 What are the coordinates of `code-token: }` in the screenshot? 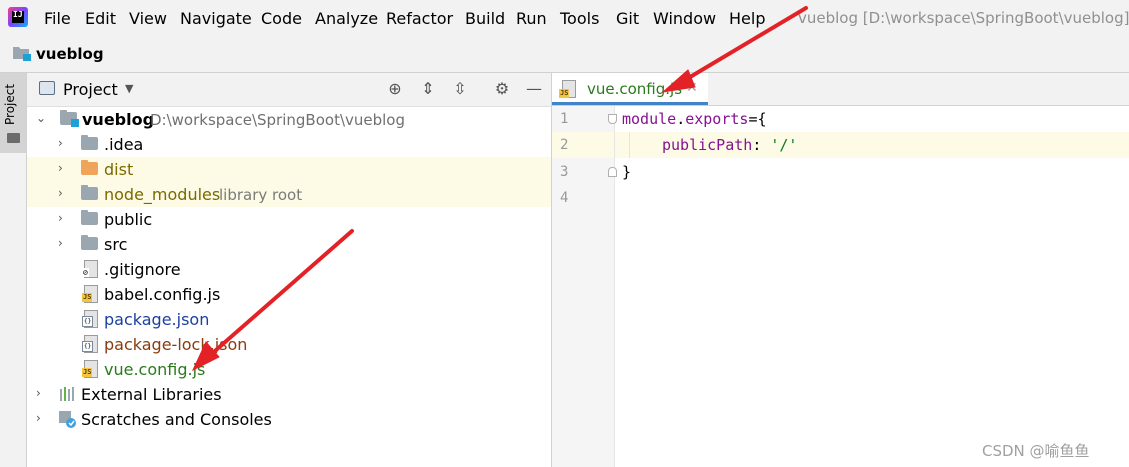 It's located at (627, 172).